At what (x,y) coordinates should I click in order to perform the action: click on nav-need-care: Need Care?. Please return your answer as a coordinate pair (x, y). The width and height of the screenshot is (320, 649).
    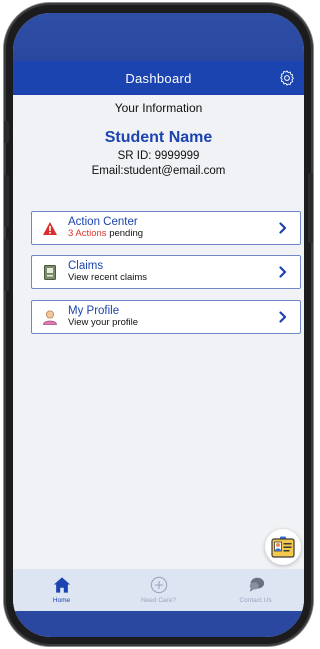
    Looking at the image, I should click on (158, 590).